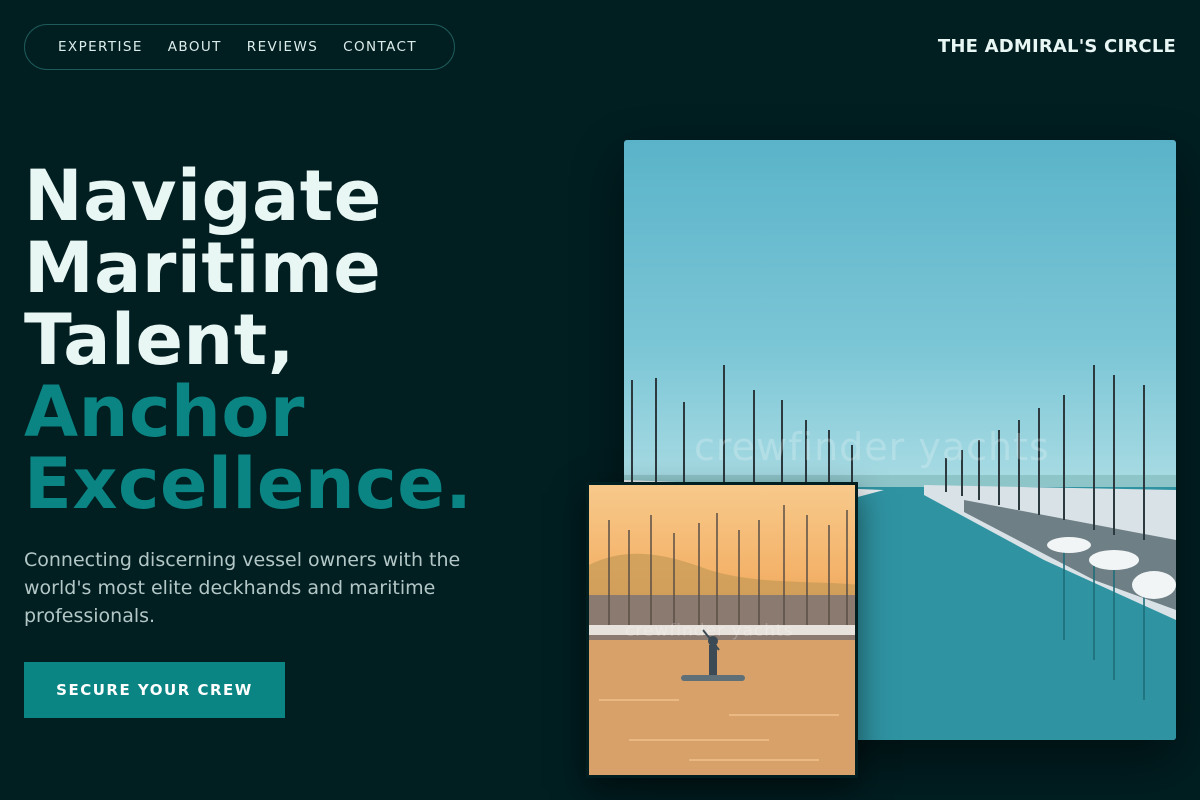  I want to click on headline-line: Navigate, so click(203, 196).